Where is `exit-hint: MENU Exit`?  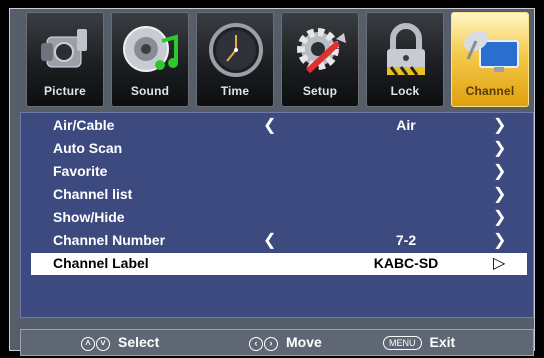 exit-hint: MENU Exit is located at coordinates (419, 342).